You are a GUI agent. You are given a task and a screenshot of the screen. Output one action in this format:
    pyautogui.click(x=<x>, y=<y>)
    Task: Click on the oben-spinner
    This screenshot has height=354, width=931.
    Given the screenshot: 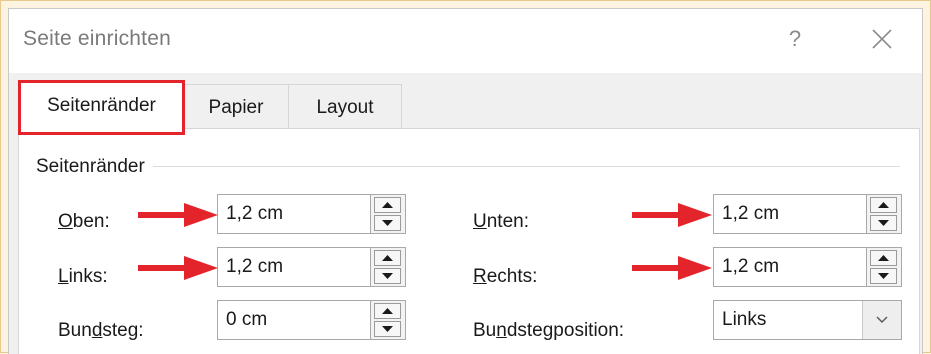 What is the action you would take?
    pyautogui.click(x=387, y=214)
    